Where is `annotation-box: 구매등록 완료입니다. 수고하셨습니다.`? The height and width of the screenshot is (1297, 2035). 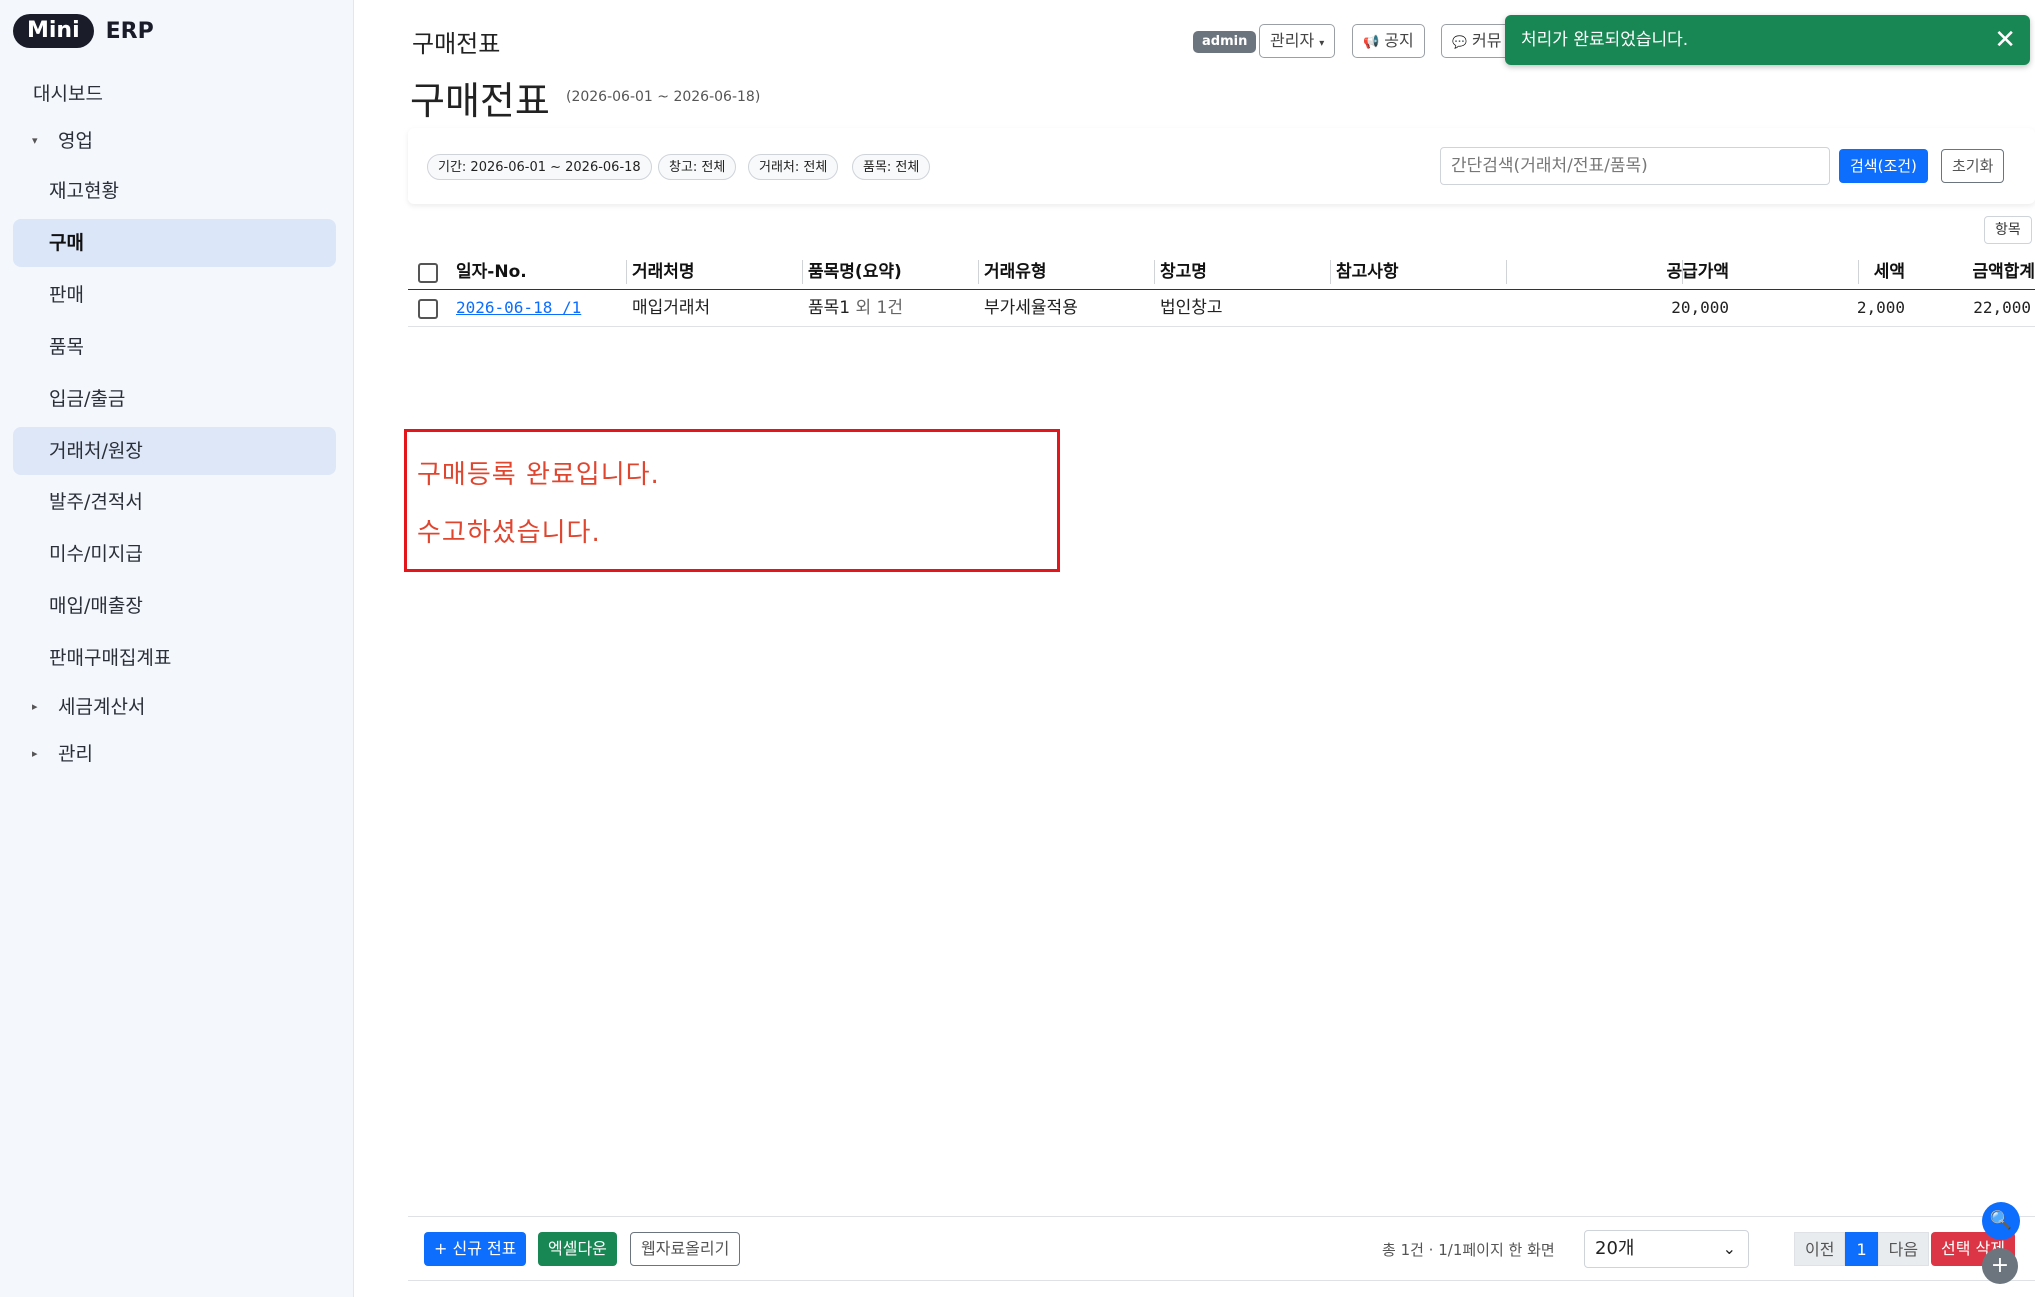 annotation-box: 구매등록 완료입니다. 수고하셨습니다. is located at coordinates (732, 500).